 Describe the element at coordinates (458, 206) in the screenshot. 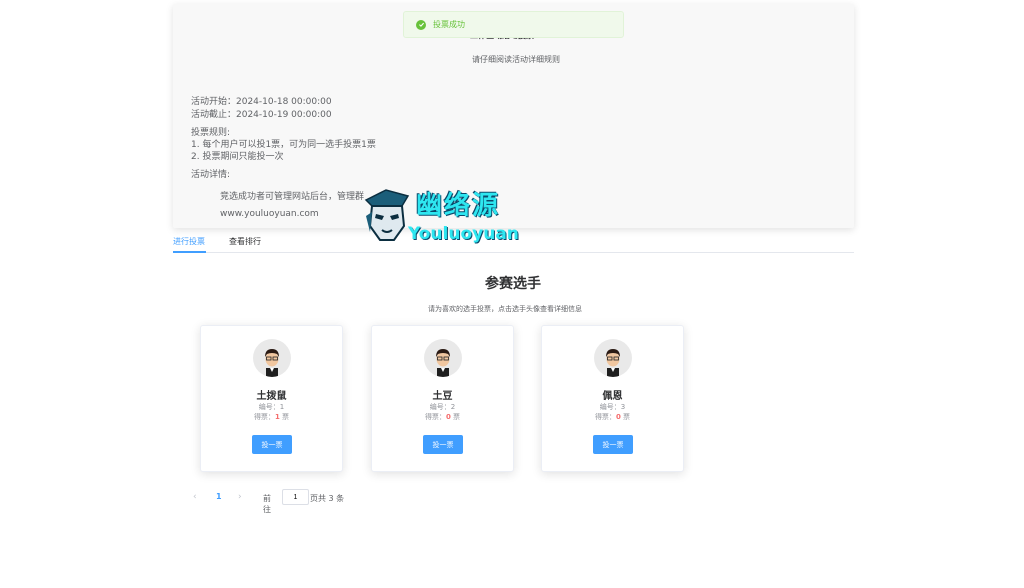

I see `watermark-title: 幽络源` at that location.